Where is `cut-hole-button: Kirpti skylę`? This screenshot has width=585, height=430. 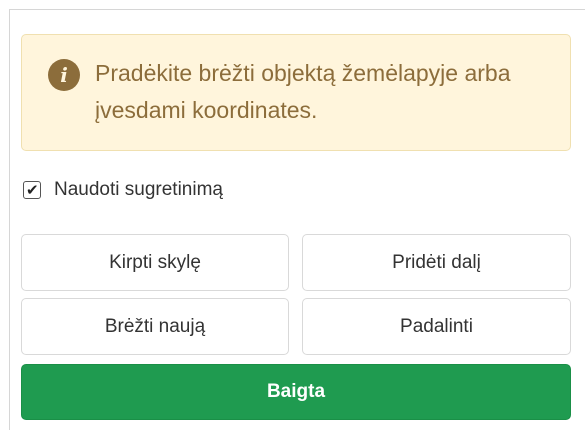
cut-hole-button: Kirpti skylę is located at coordinates (155, 262).